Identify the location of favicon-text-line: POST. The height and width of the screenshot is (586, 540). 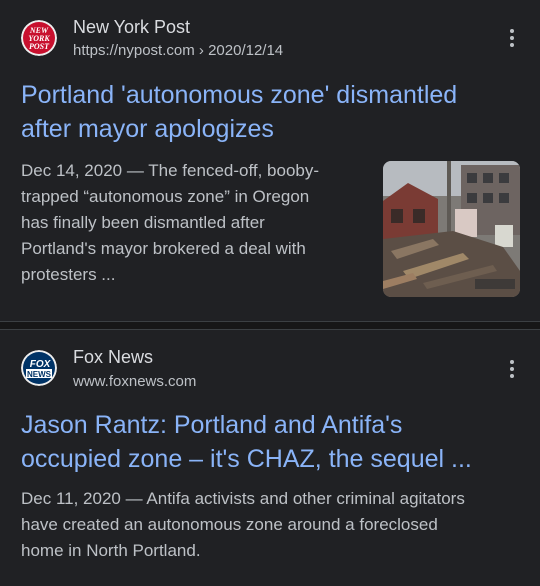
(39, 46).